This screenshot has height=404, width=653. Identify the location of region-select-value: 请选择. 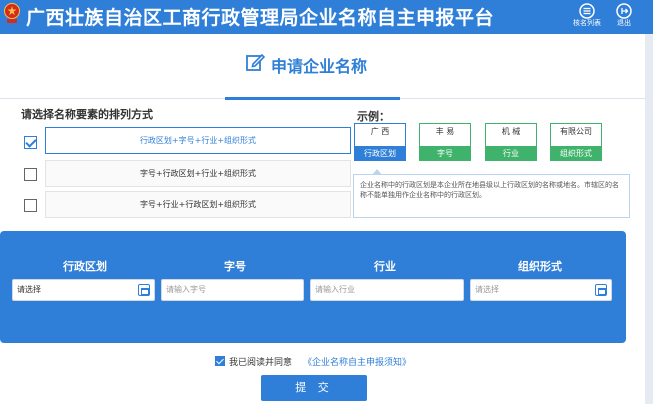
(29, 289).